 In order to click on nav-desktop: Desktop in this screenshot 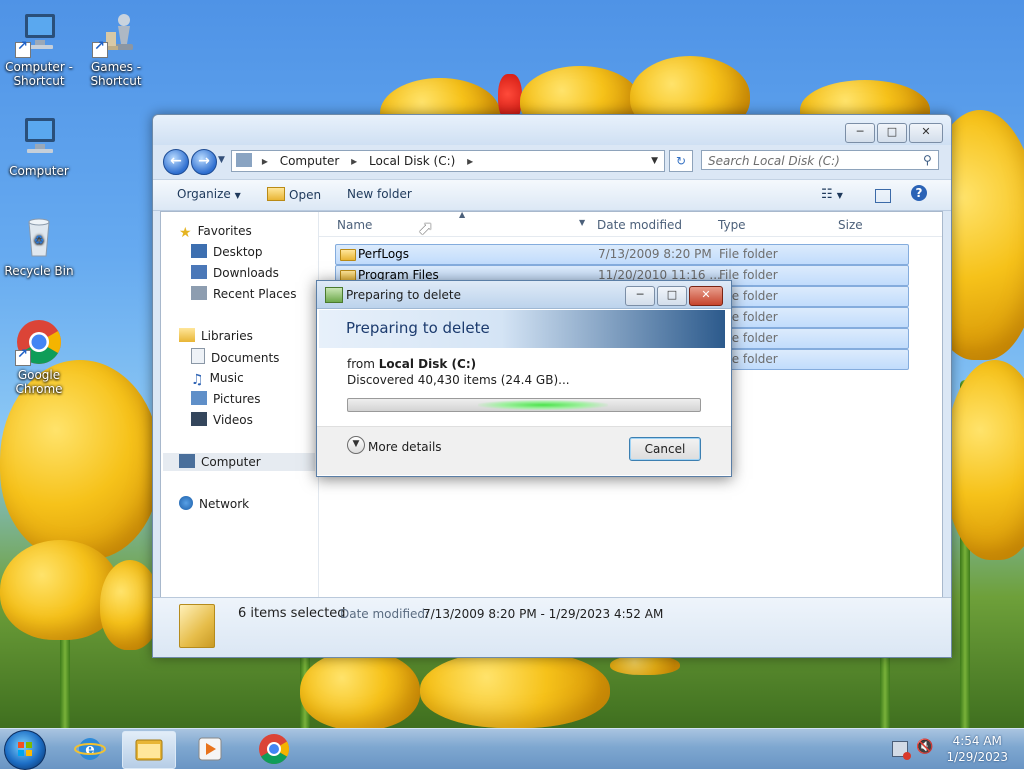, I will do `click(227, 252)`.